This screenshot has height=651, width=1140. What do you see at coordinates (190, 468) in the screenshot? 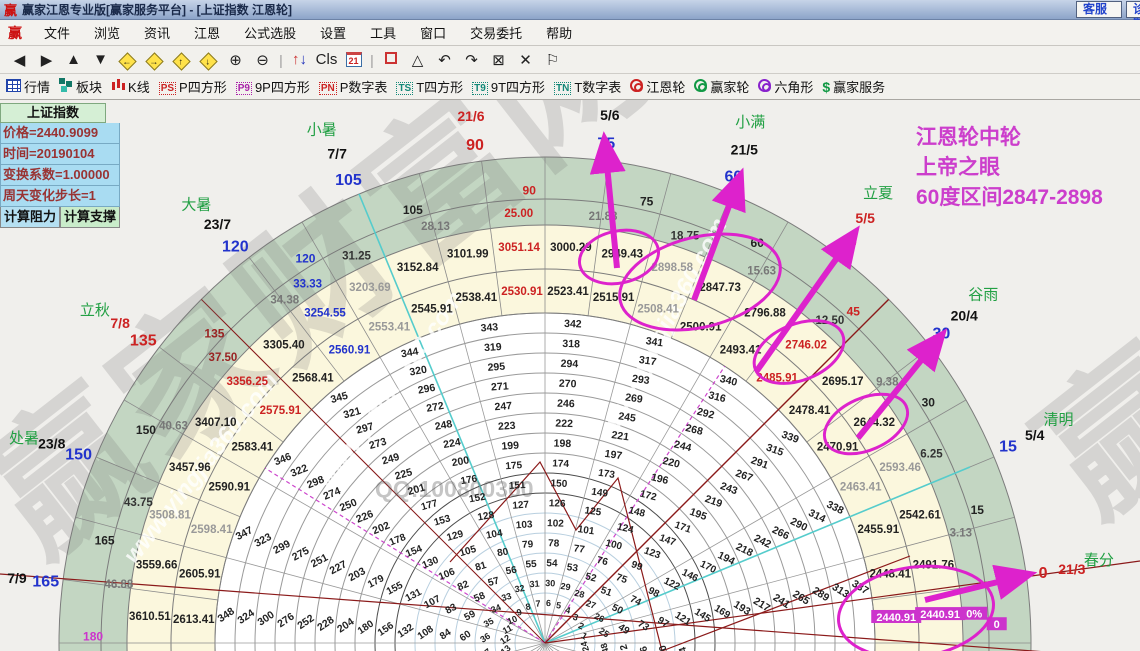
I see `svg-text: 3457.96` at bounding box center [190, 468].